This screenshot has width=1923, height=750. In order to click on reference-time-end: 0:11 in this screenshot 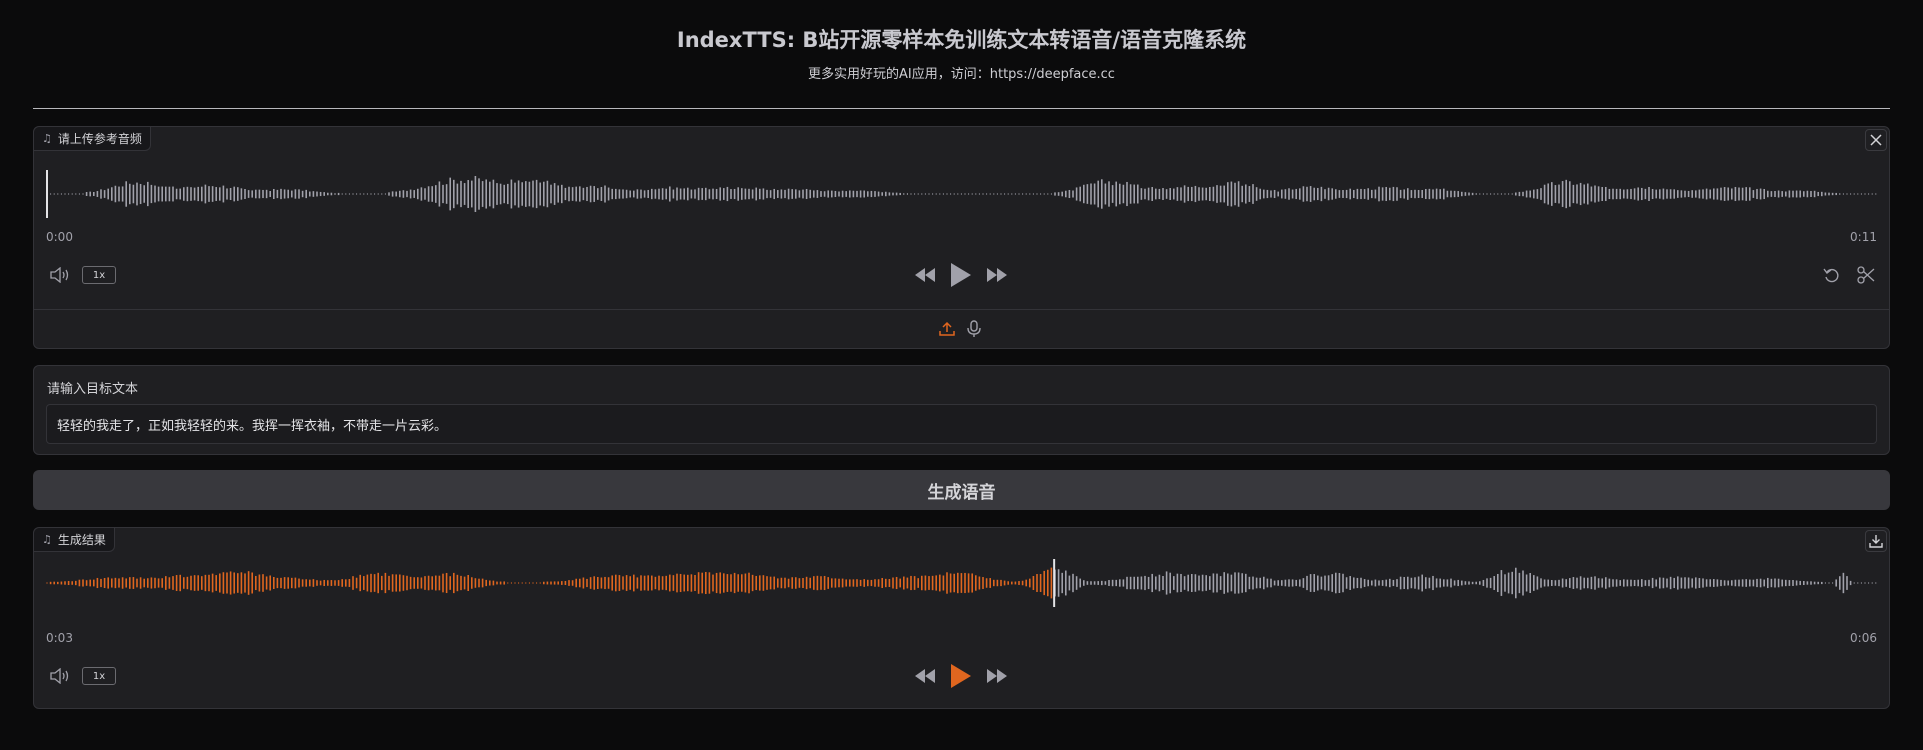, I will do `click(1863, 237)`.